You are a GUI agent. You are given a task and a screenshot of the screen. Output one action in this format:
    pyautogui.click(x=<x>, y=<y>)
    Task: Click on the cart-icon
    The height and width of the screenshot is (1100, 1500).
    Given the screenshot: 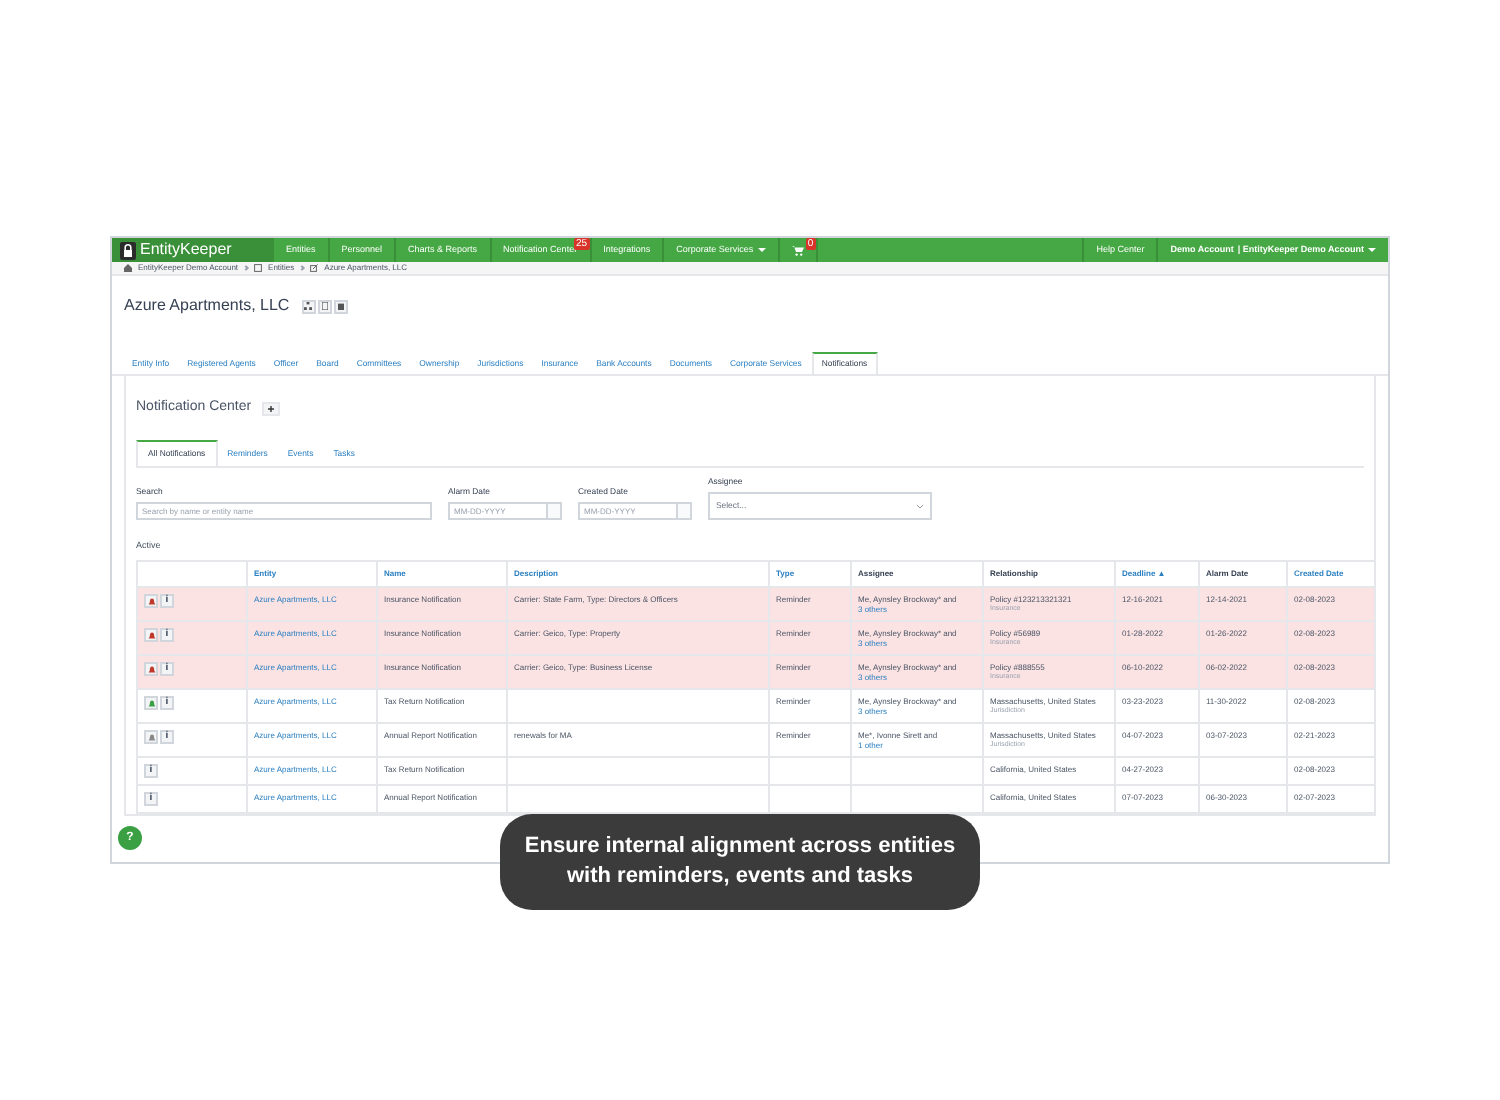 What is the action you would take?
    pyautogui.click(x=797, y=250)
    